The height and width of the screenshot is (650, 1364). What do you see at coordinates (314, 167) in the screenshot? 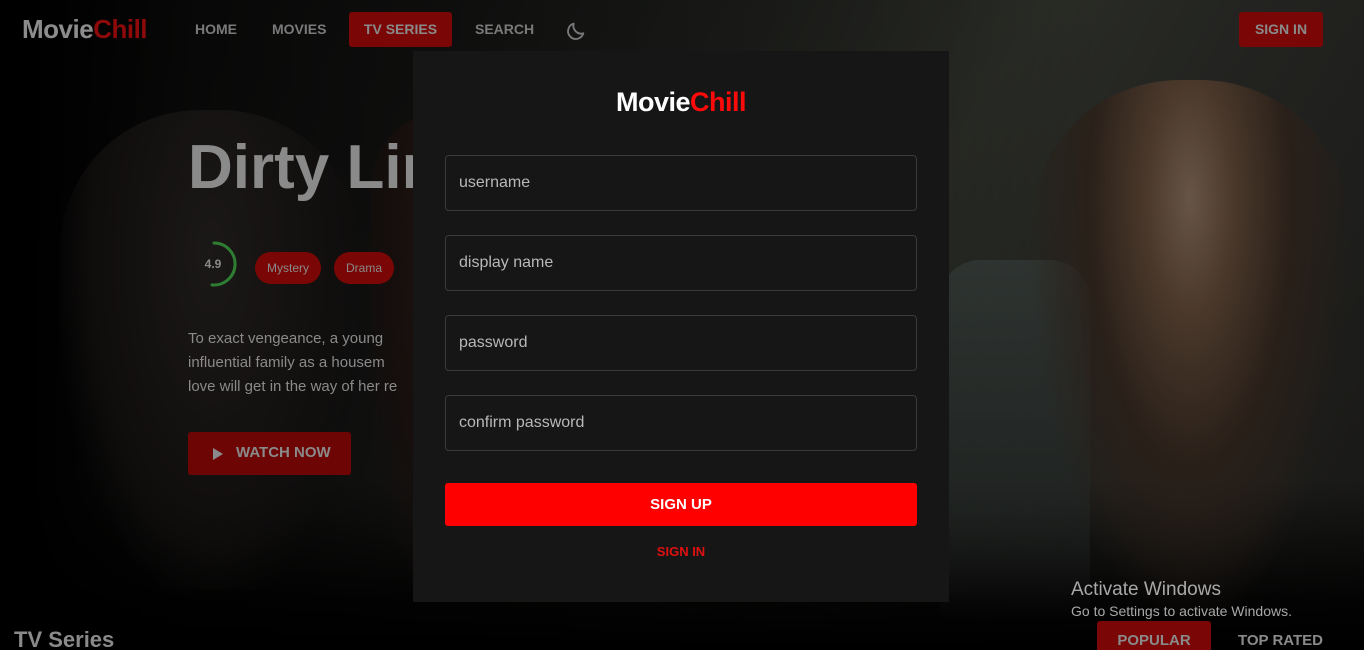
I see `hero-title: Dirty Lin` at bounding box center [314, 167].